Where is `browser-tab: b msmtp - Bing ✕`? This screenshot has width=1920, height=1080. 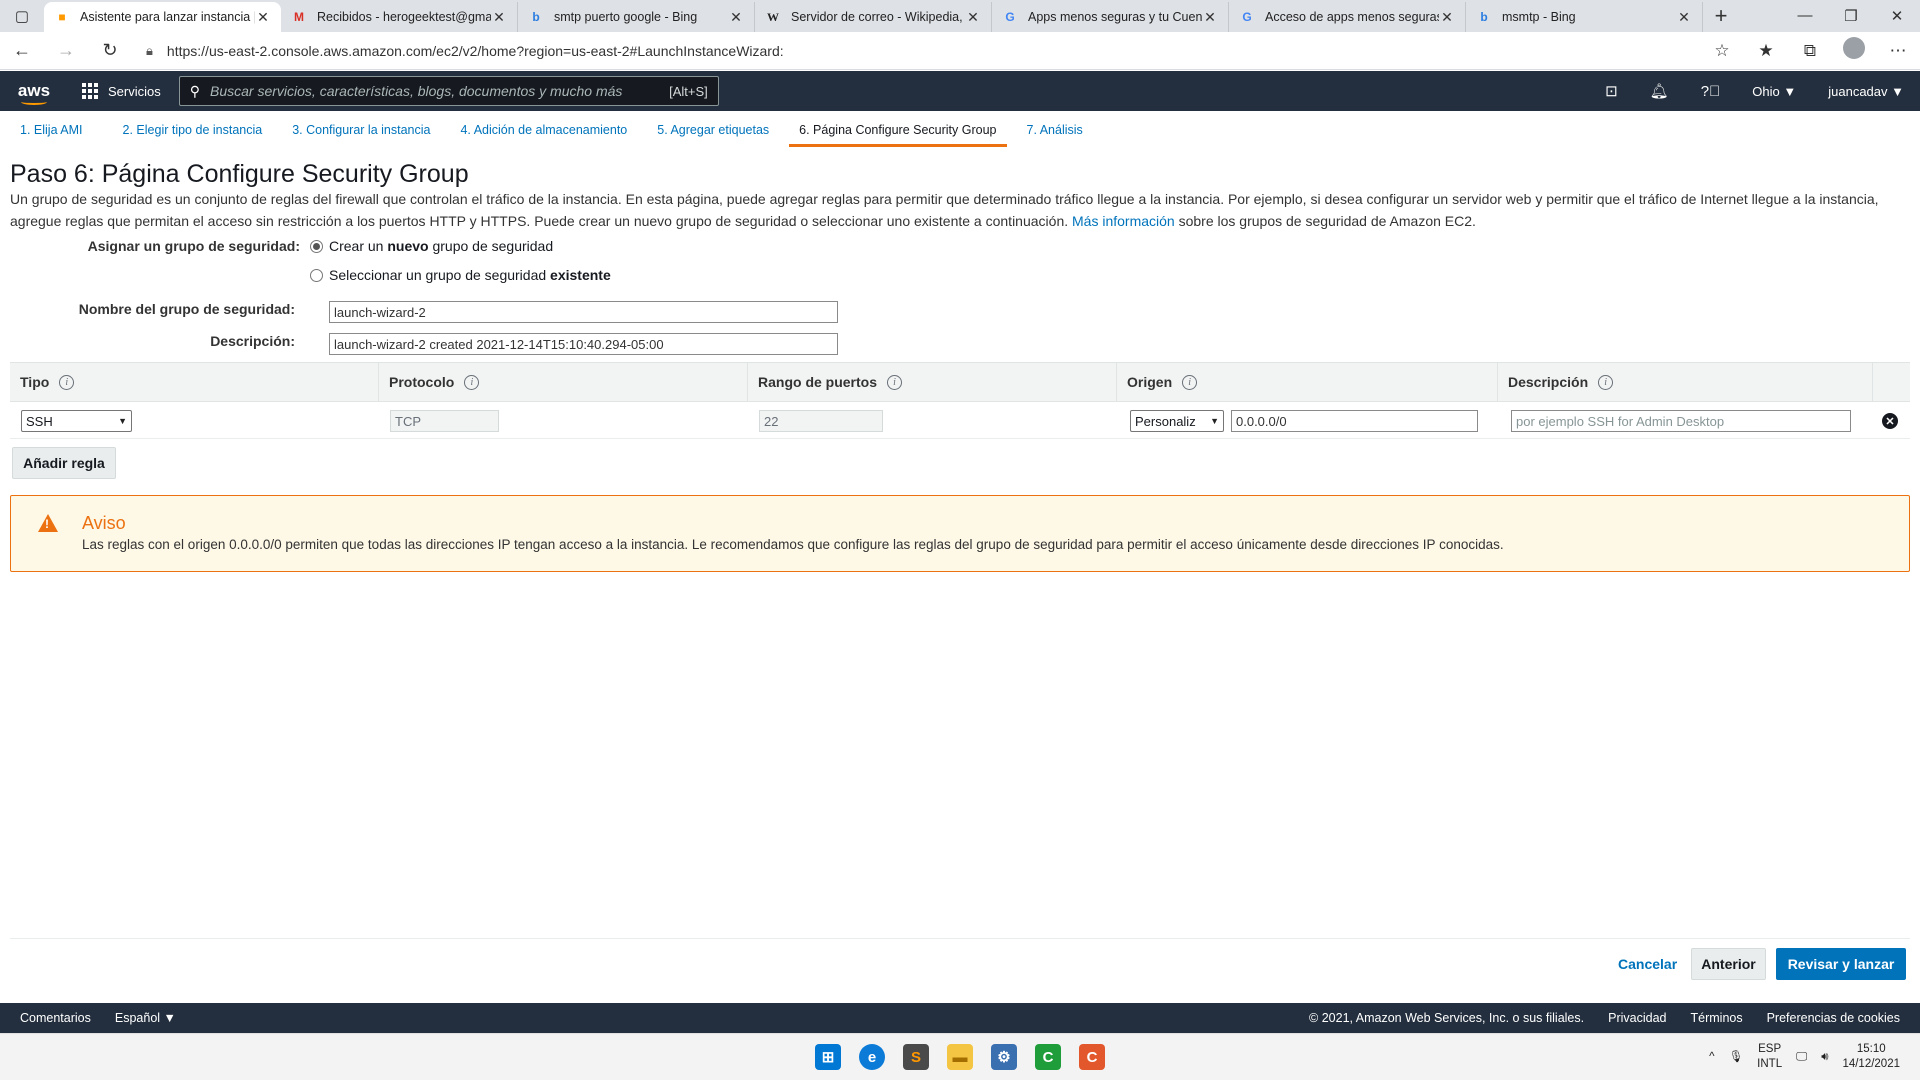 browser-tab: b msmtp - Bing ✕ is located at coordinates (1584, 17).